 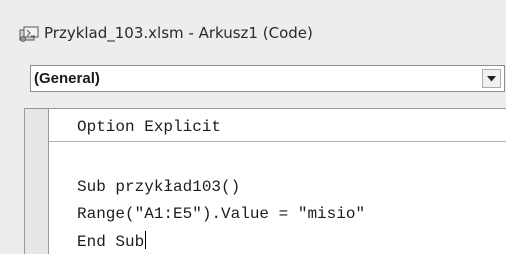 I want to click on window-title: Przyklad_103.xlsm - Arkusz1 (Code), so click(x=178, y=33).